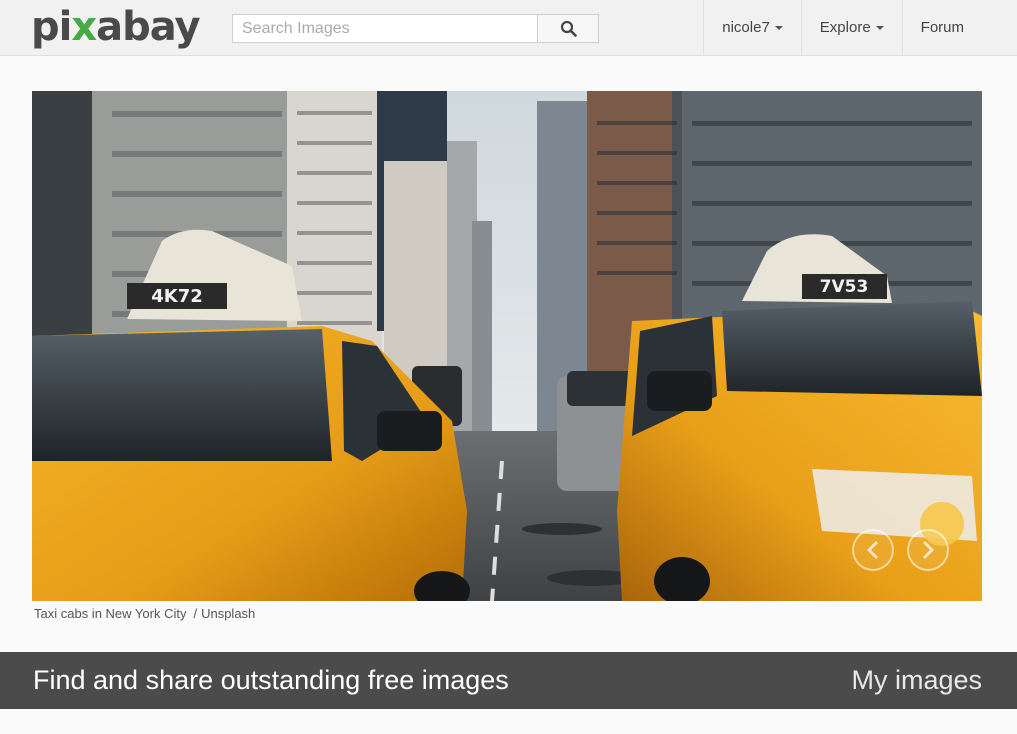 The height and width of the screenshot is (734, 1017). What do you see at coordinates (228, 613) in the screenshot?
I see `caption-source-link: Unsplash` at bounding box center [228, 613].